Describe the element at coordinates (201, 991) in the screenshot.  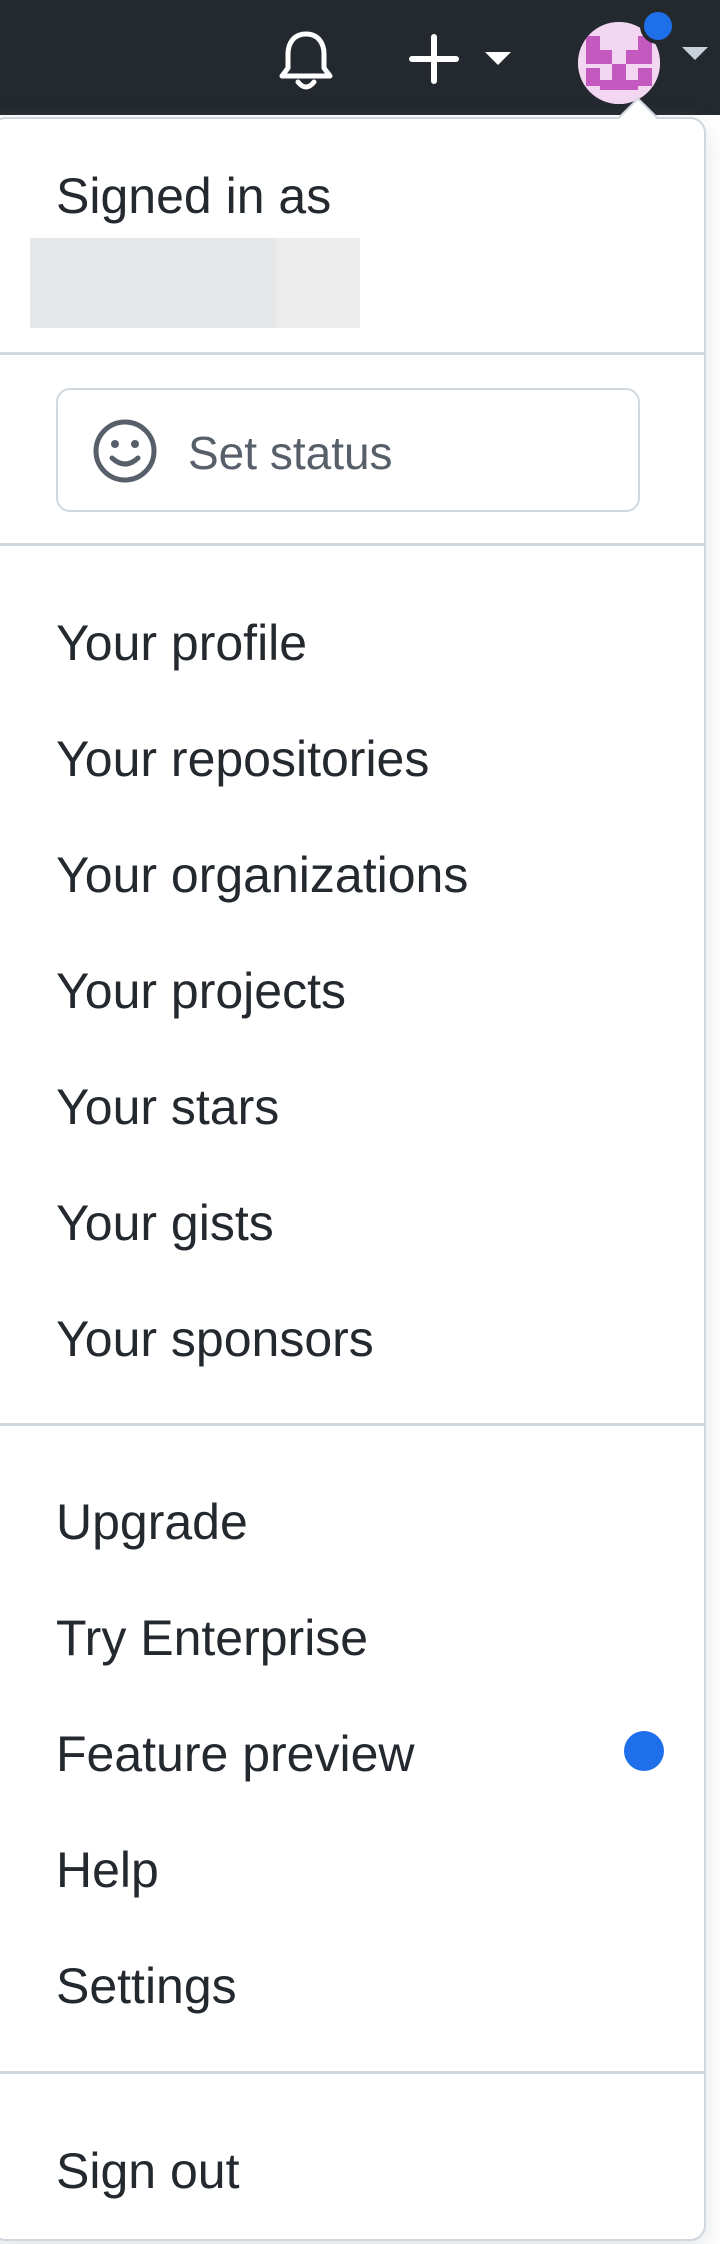
I see `menu-item-your-projects: Your projects` at that location.